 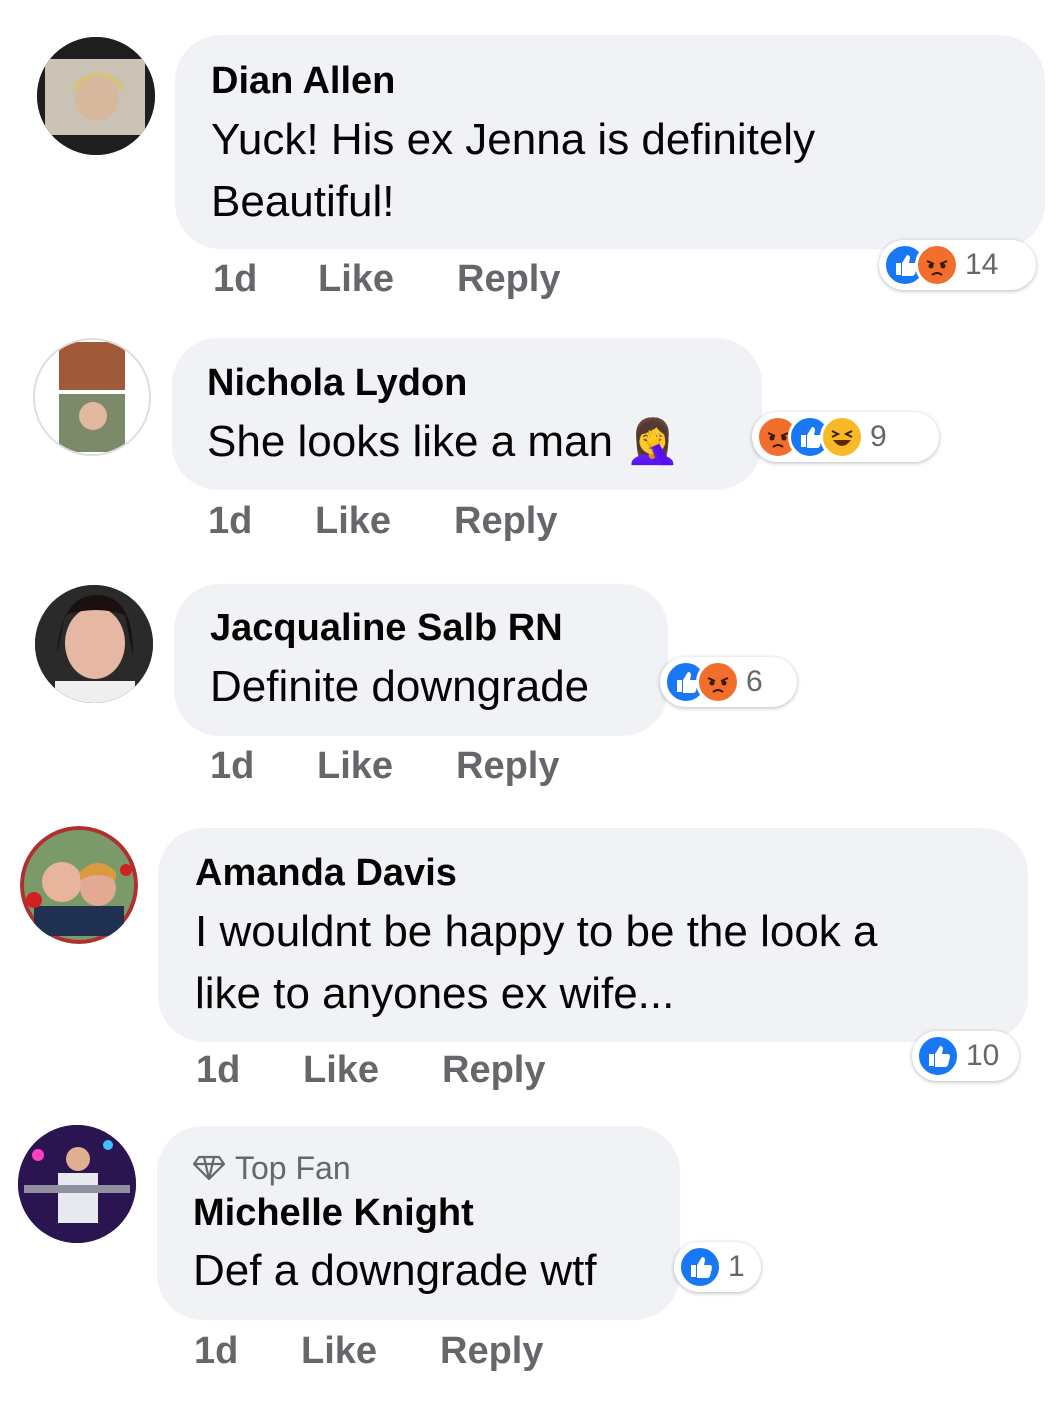 What do you see at coordinates (400, 686) in the screenshot?
I see `comment-text: Definite downgrade` at bounding box center [400, 686].